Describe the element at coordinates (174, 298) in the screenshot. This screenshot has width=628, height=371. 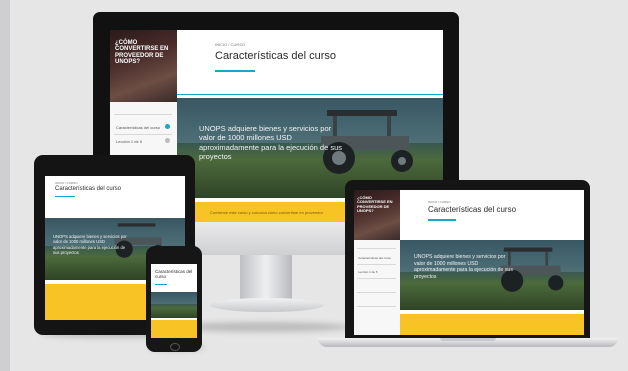
I see `hero-sky` at that location.